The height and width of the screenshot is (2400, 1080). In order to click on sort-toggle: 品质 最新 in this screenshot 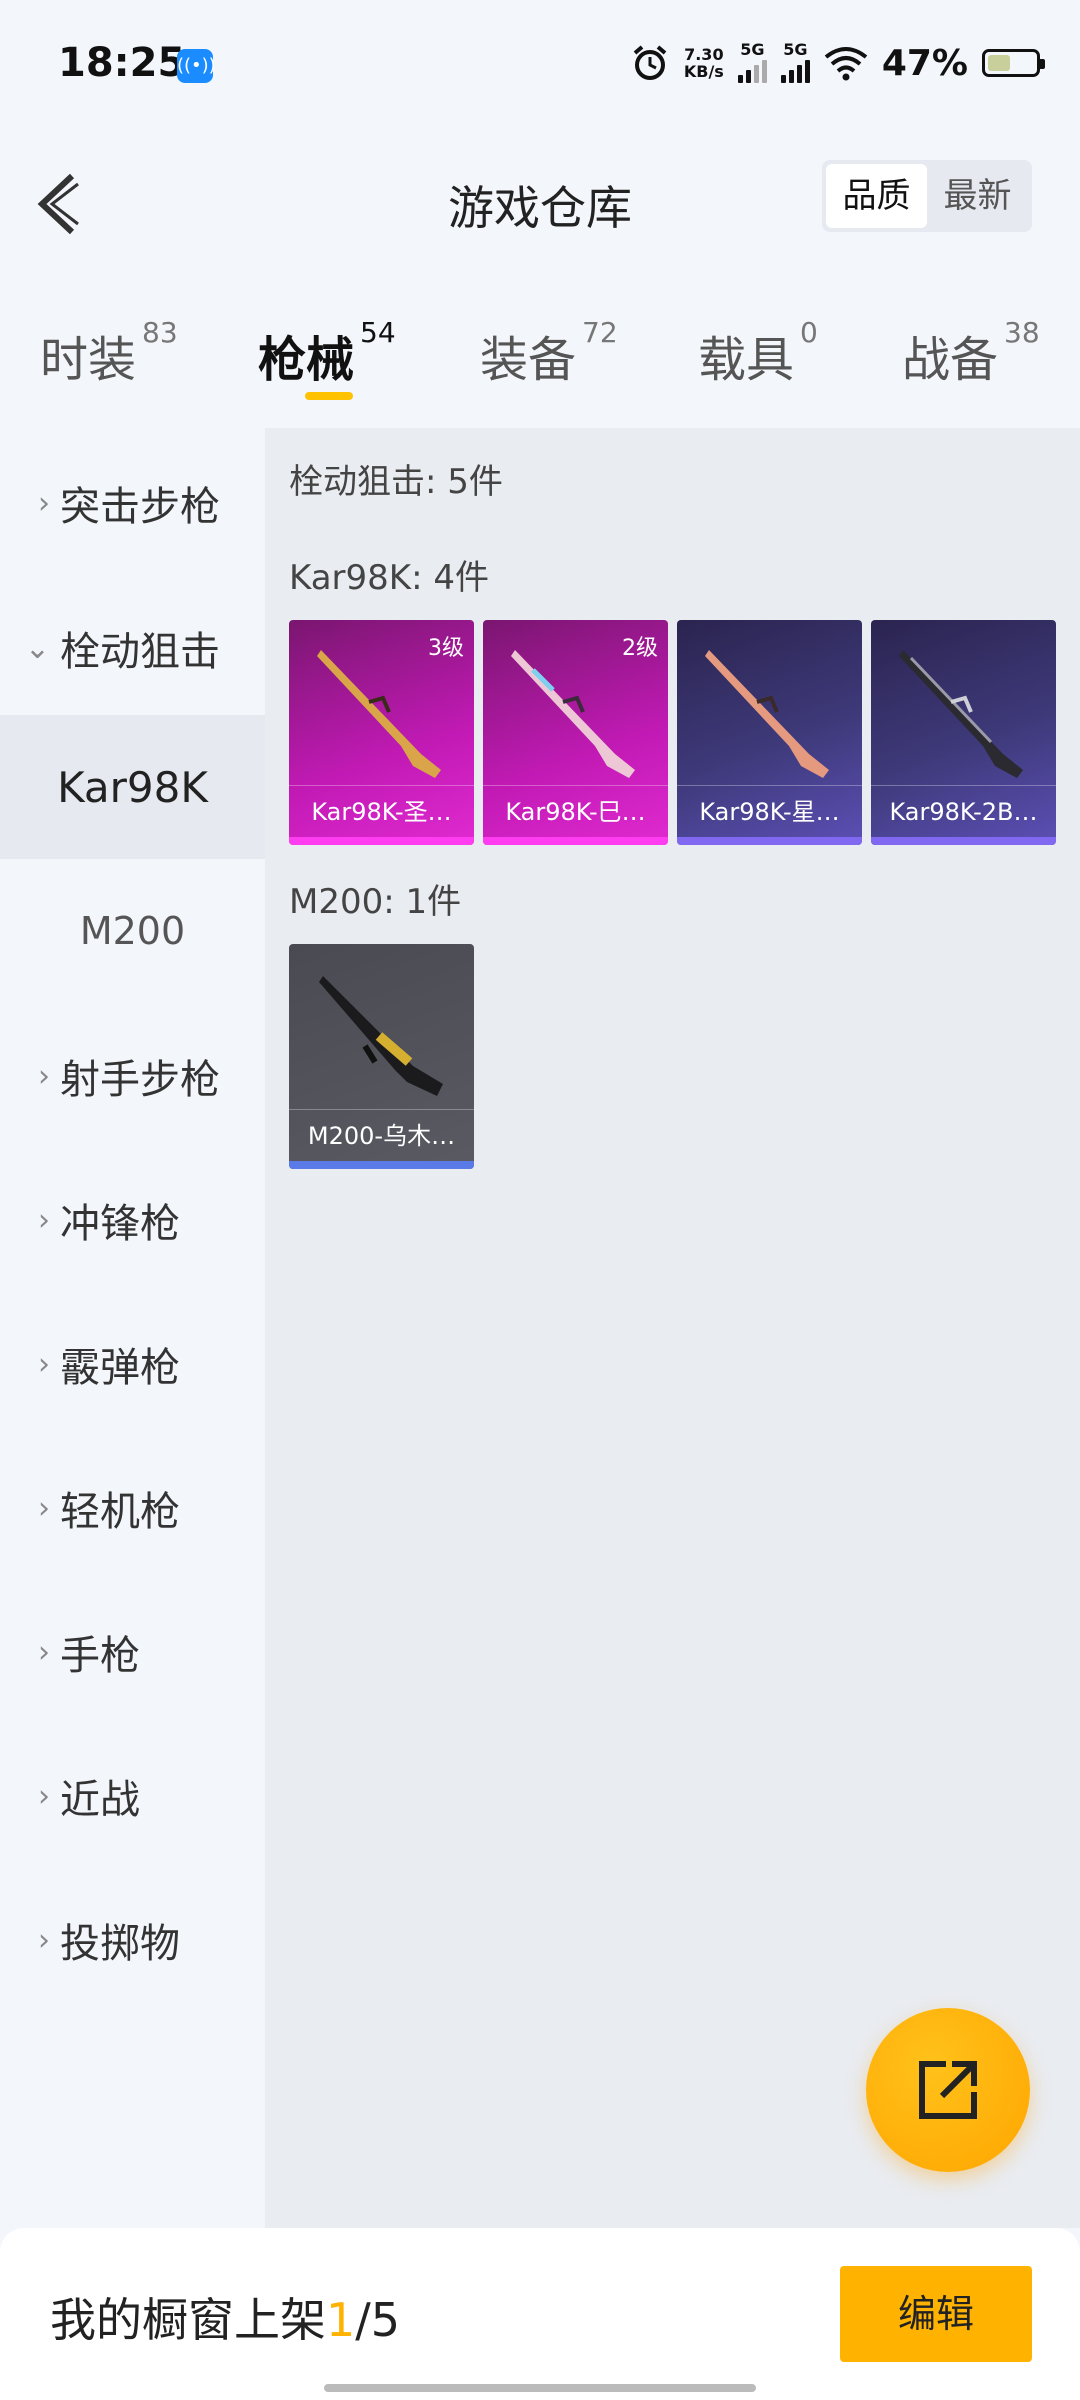, I will do `click(927, 196)`.